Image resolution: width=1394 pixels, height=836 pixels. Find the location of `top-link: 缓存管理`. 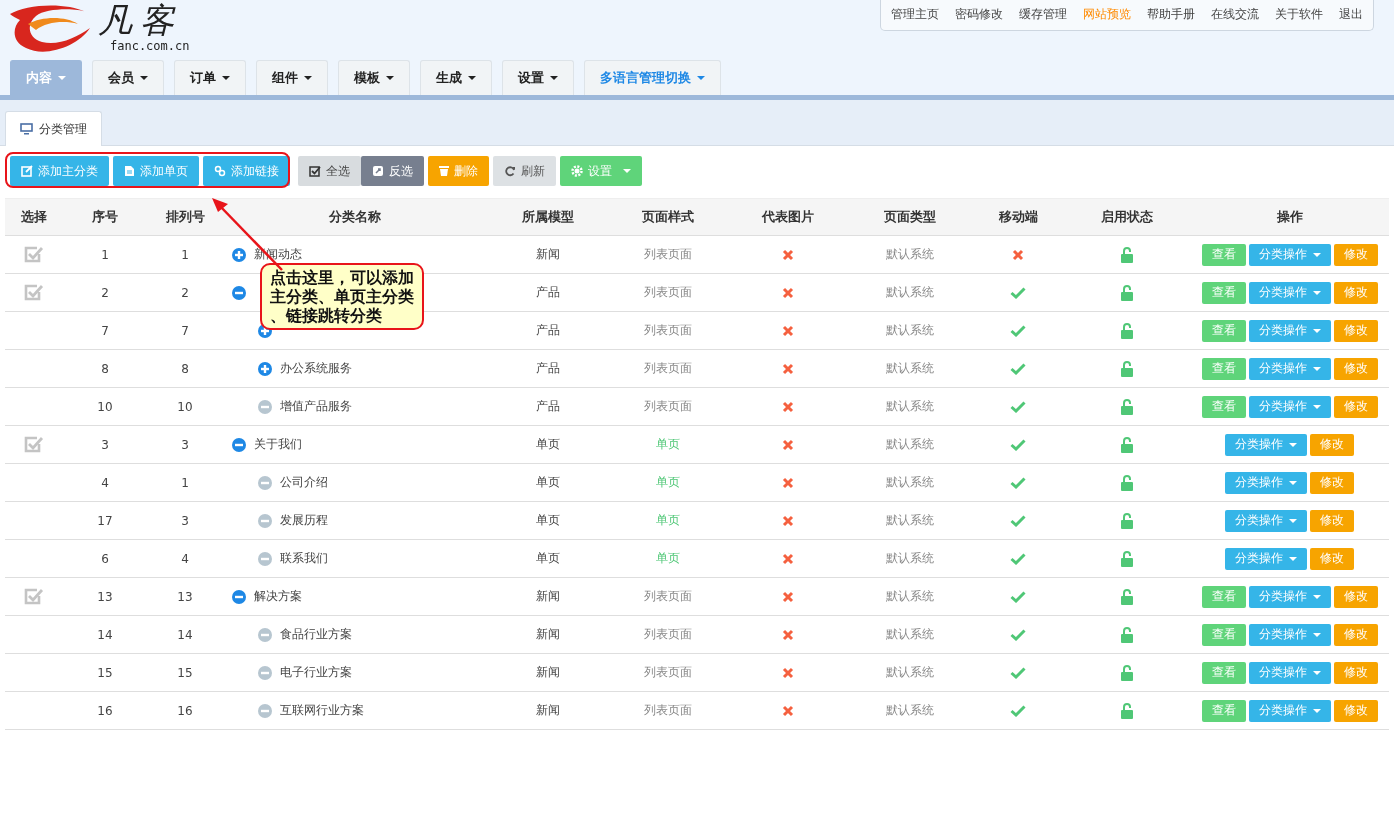

top-link: 缓存管理 is located at coordinates (1043, 14).